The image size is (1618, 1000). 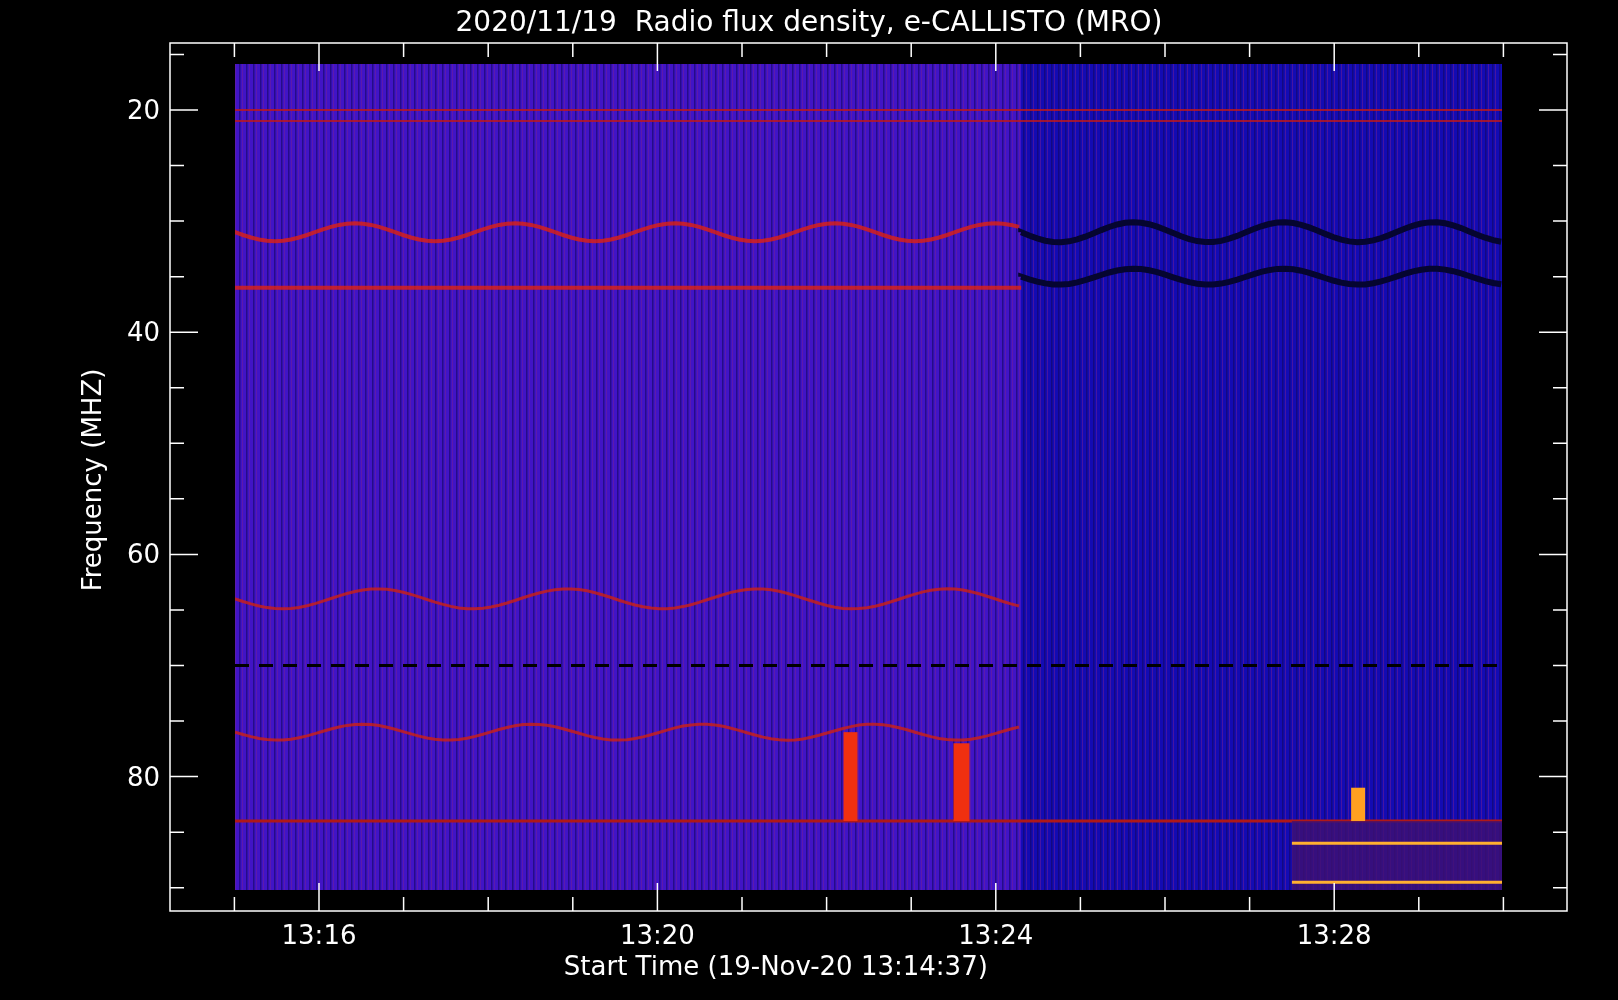 I want to click on tick-label: 80, so click(x=143, y=776).